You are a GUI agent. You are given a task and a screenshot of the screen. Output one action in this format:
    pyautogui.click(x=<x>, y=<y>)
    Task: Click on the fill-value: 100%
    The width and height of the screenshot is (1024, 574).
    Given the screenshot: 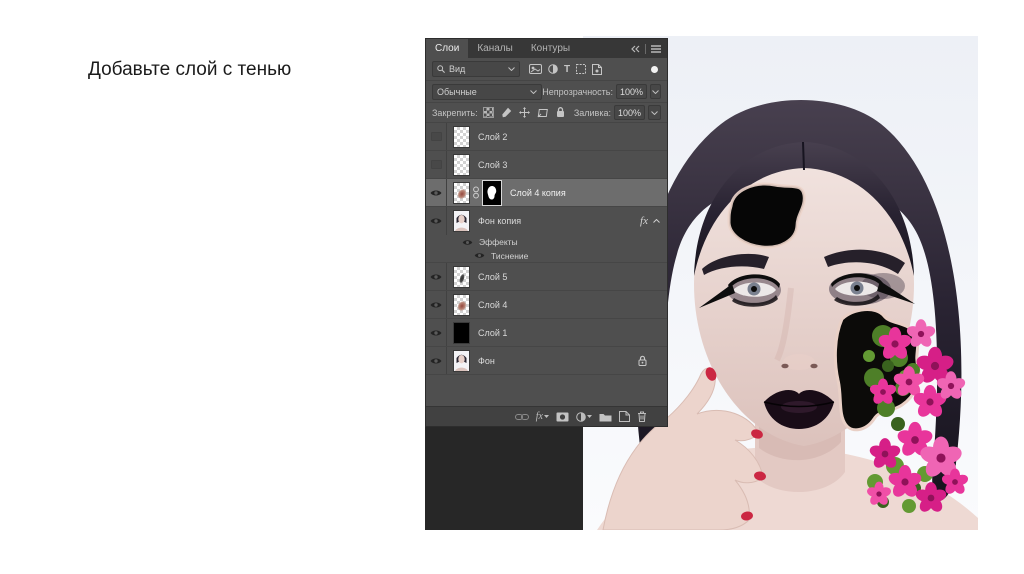 What is the action you would take?
    pyautogui.click(x=629, y=112)
    